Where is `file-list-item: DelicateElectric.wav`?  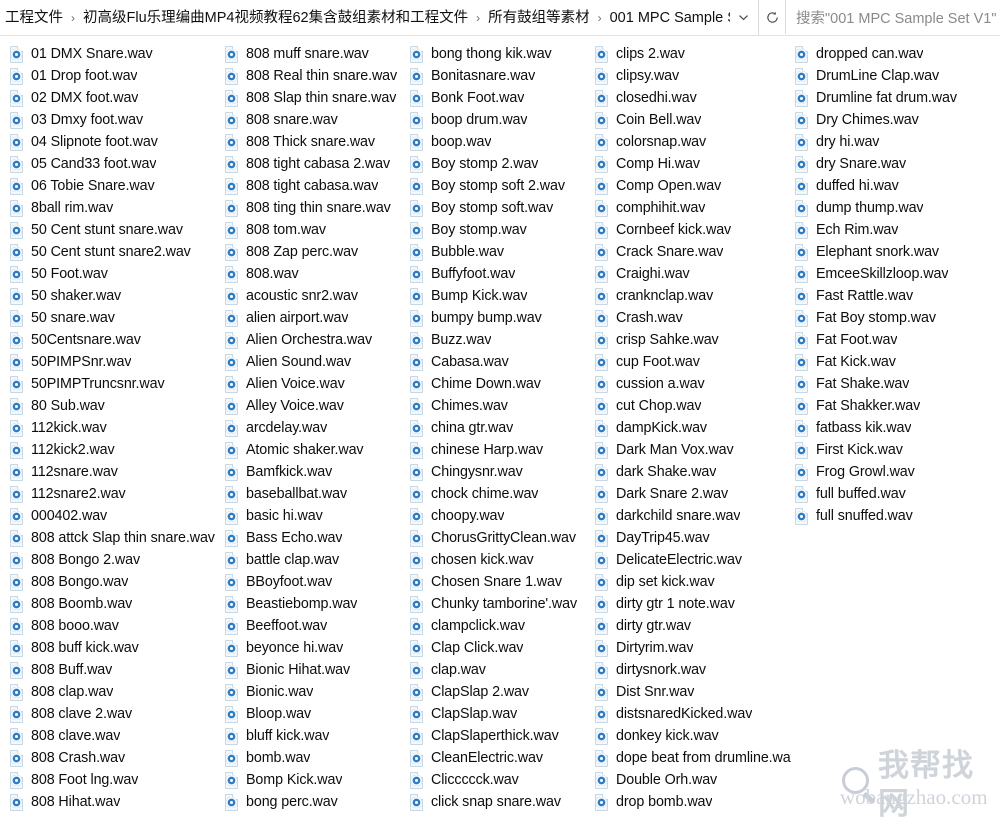 file-list-item: DelicateElectric.wav is located at coordinates (695, 560).